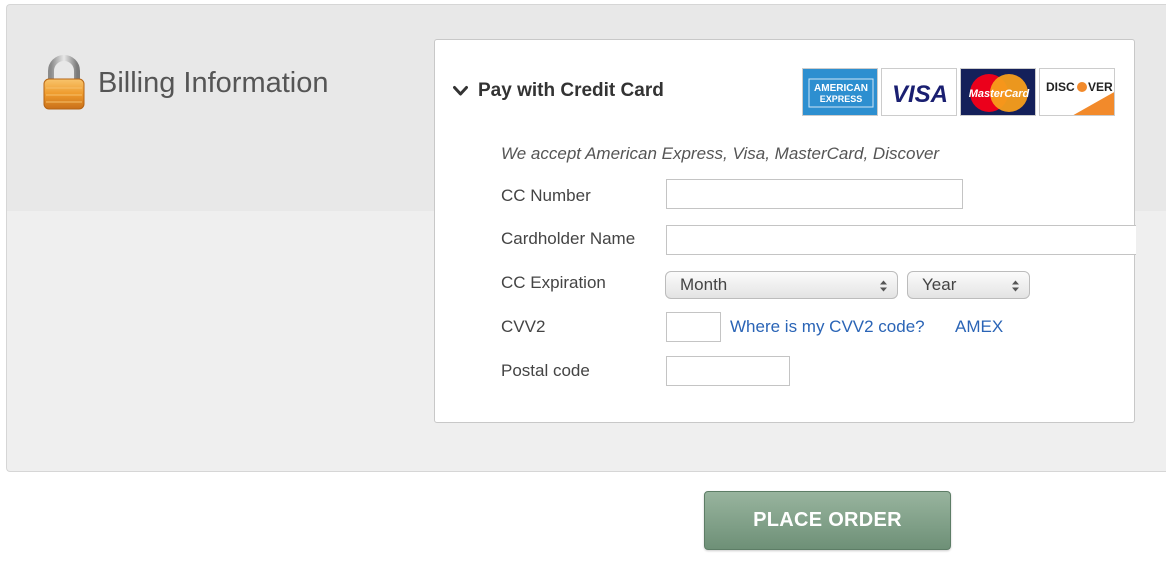  I want to click on pay-with-credit-card-toggle: Pay with Credit Card, so click(558, 91).